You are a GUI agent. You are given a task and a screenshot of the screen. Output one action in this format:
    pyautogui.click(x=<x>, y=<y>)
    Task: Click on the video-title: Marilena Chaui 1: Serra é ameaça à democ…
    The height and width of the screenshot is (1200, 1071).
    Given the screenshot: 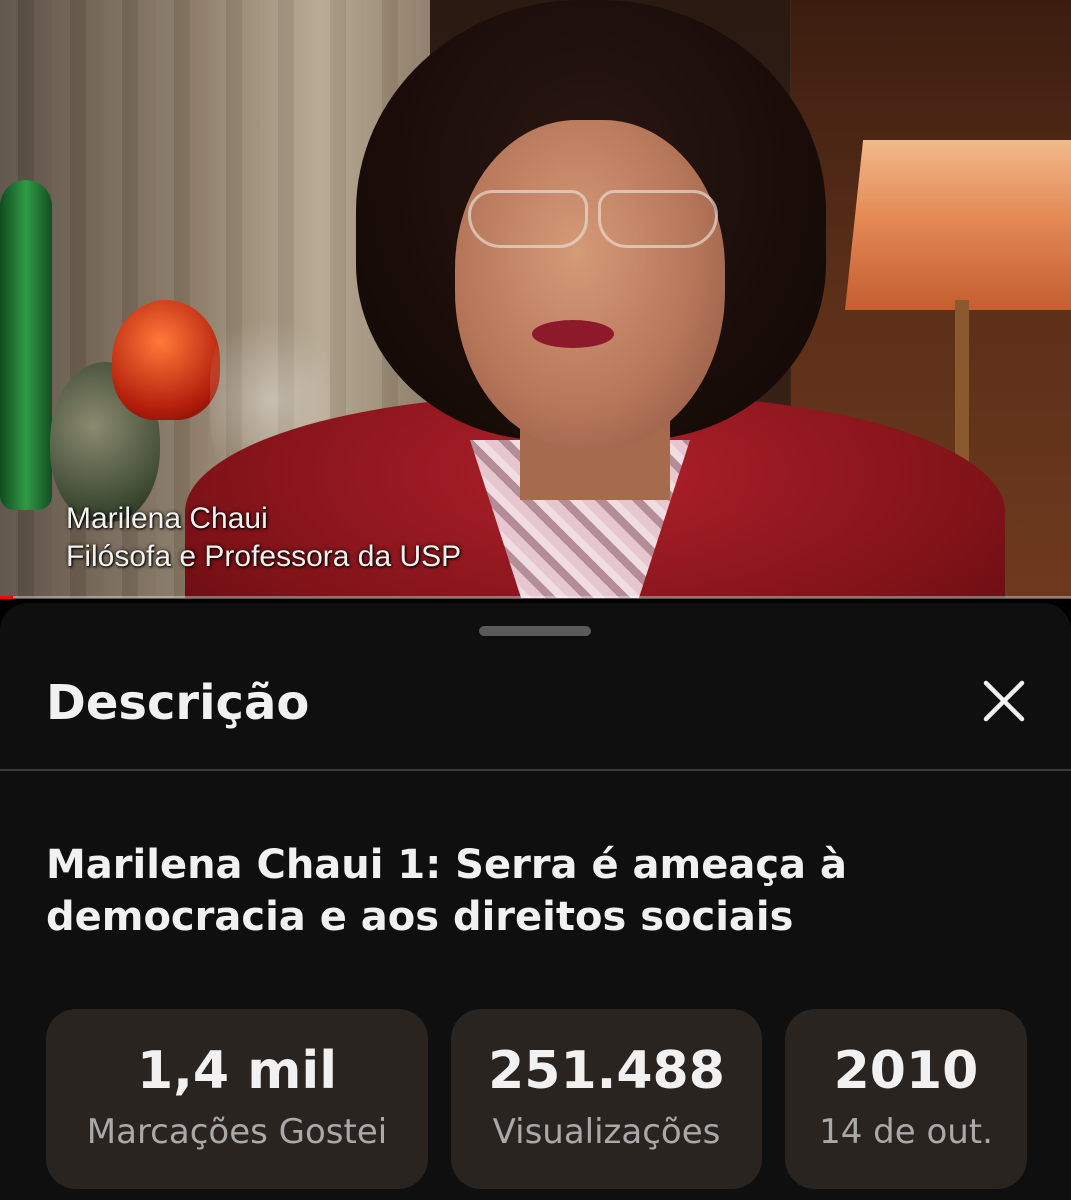 What is the action you would take?
    pyautogui.click(x=446, y=891)
    